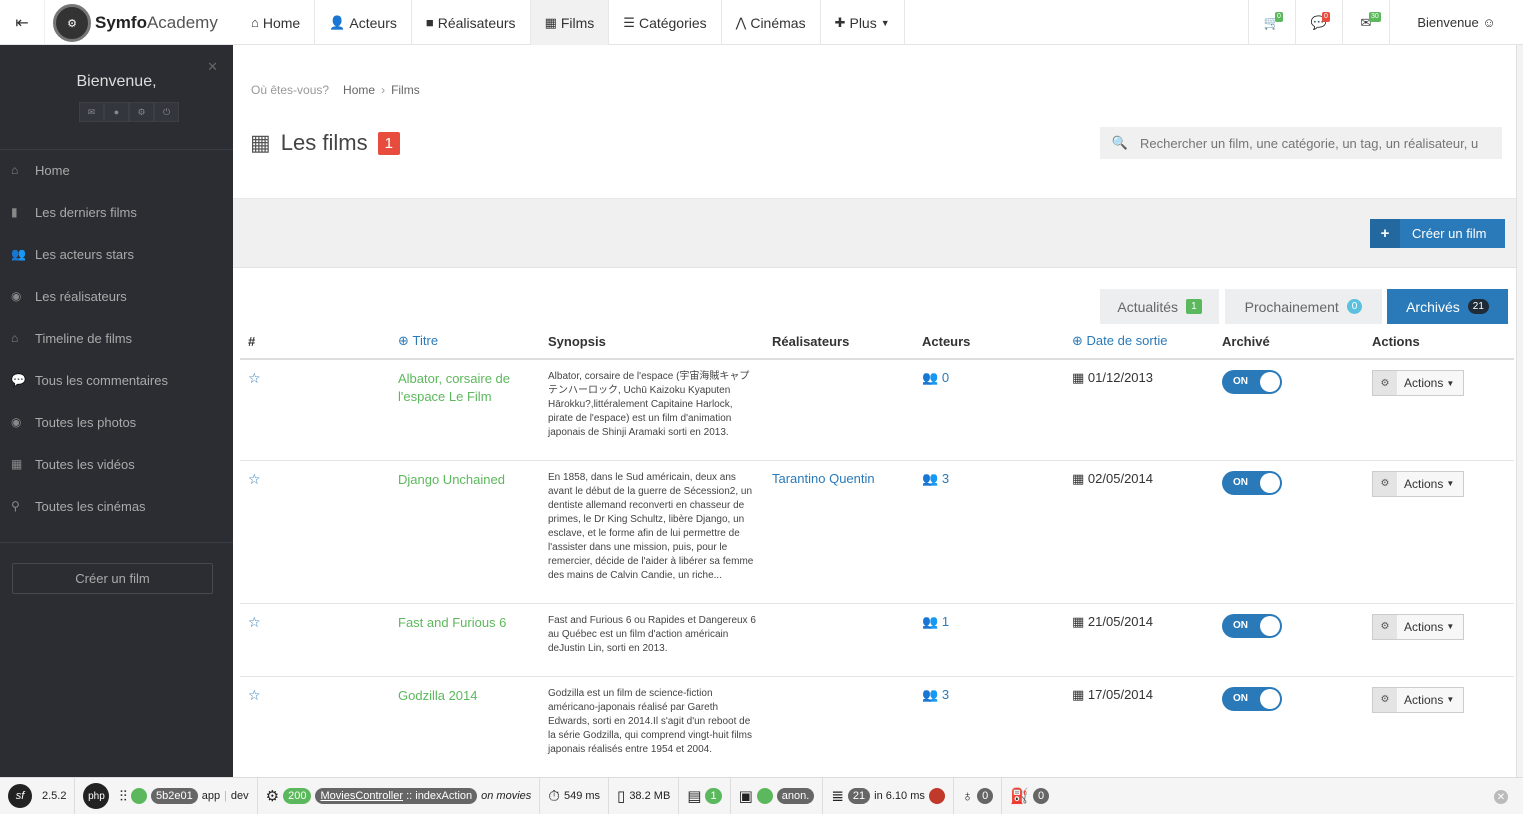  I want to click on user-icon: ●, so click(116, 112).